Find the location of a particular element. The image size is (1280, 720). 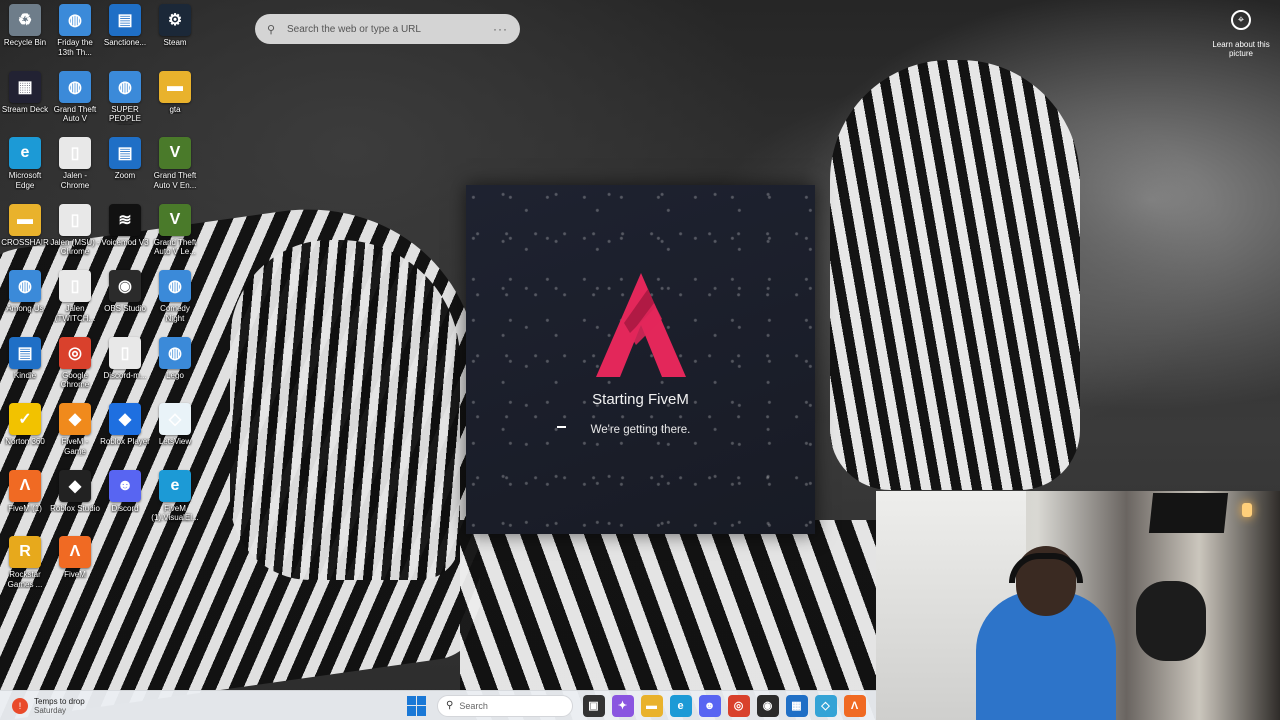

desktop-shortcut: ◍ Comedy Night is located at coordinates (175, 303).